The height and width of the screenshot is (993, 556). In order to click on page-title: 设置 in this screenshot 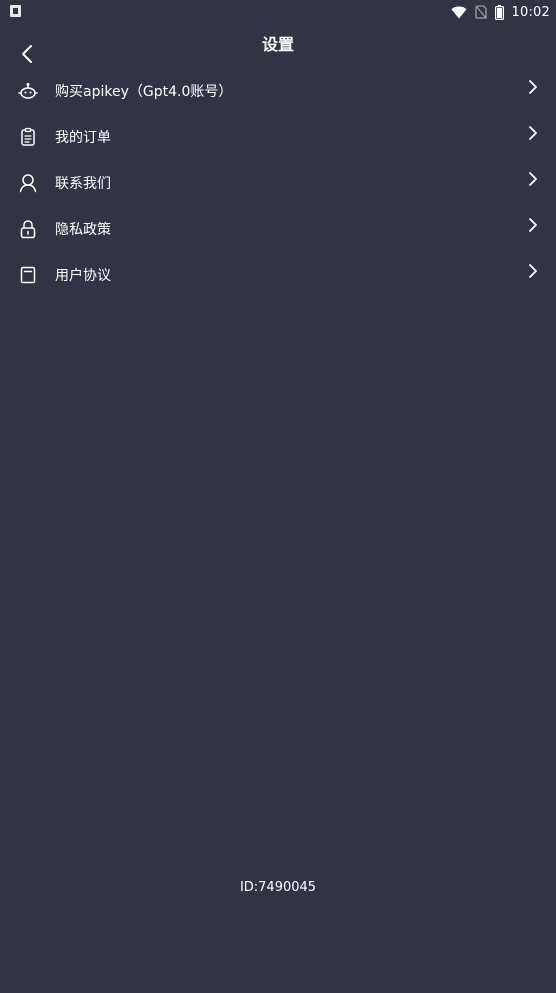, I will do `click(277, 44)`.